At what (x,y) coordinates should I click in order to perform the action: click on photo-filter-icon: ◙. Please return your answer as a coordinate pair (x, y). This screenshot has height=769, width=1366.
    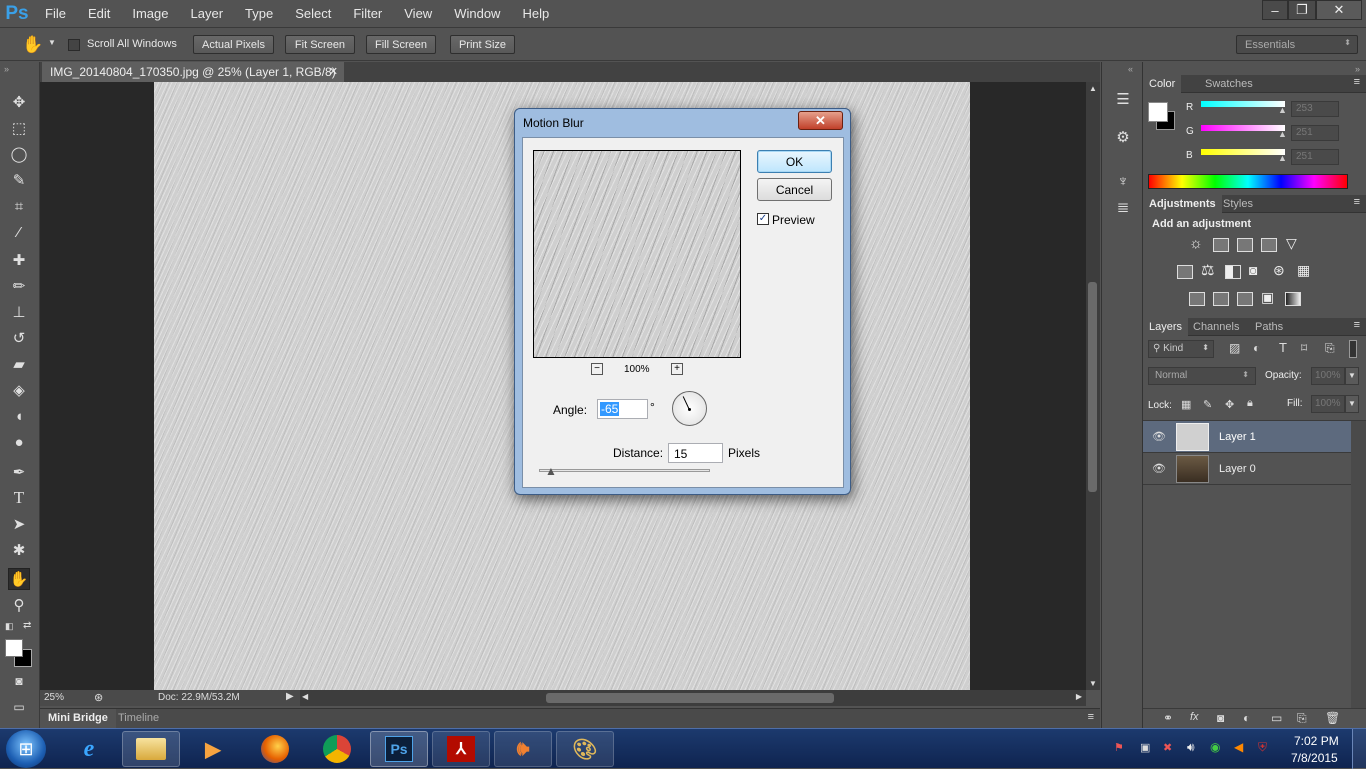
    Looking at the image, I should click on (1253, 270).